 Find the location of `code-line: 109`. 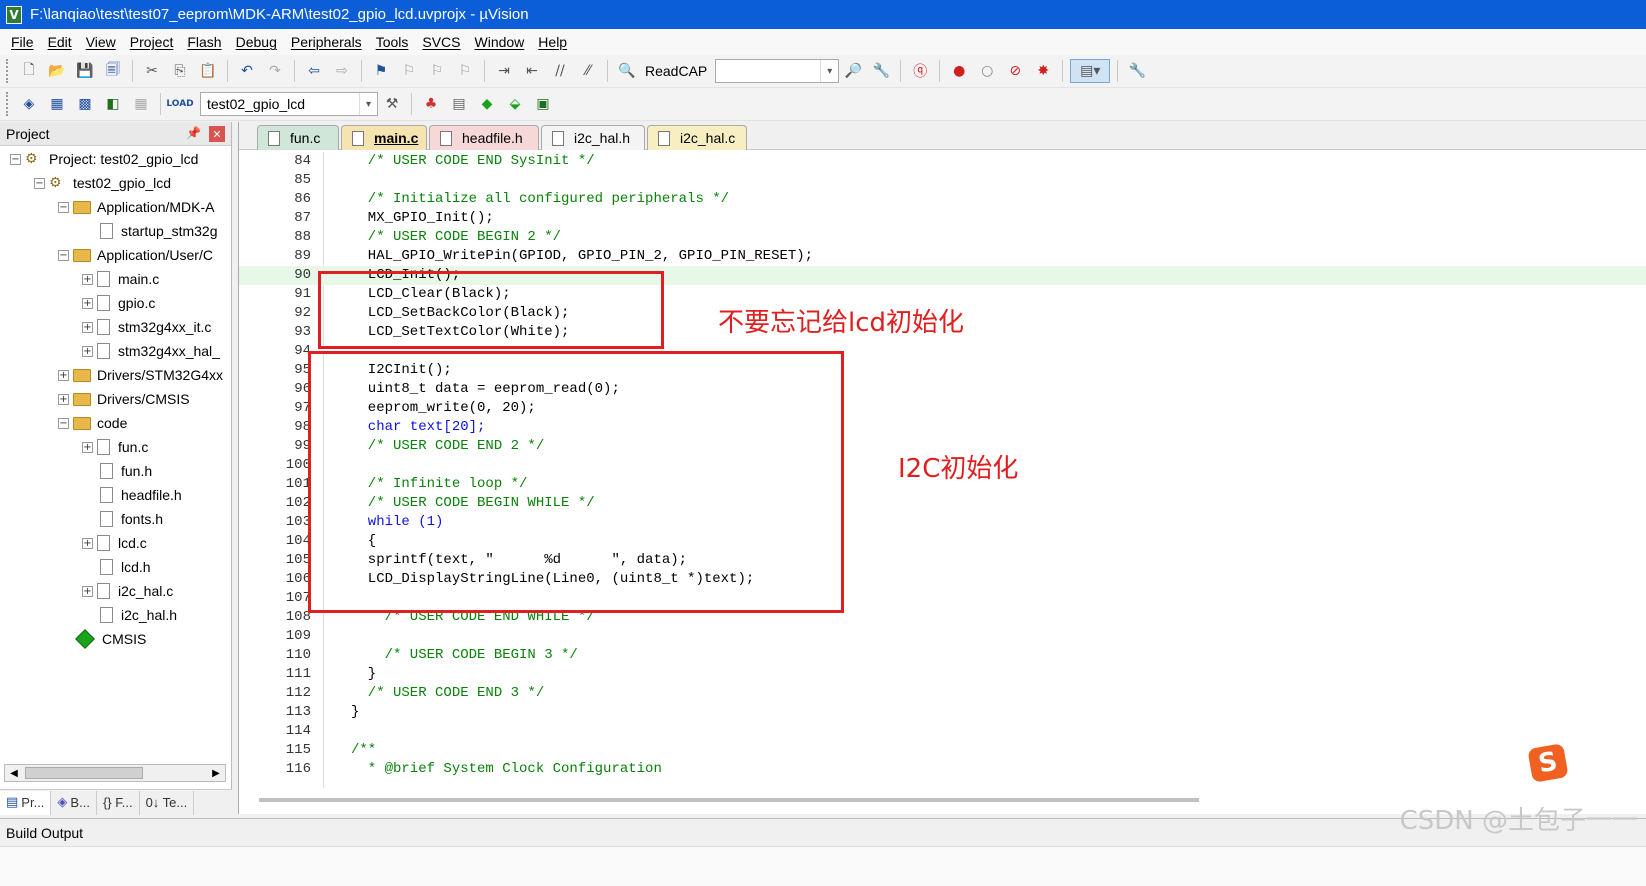

code-line: 109 is located at coordinates (942, 636).